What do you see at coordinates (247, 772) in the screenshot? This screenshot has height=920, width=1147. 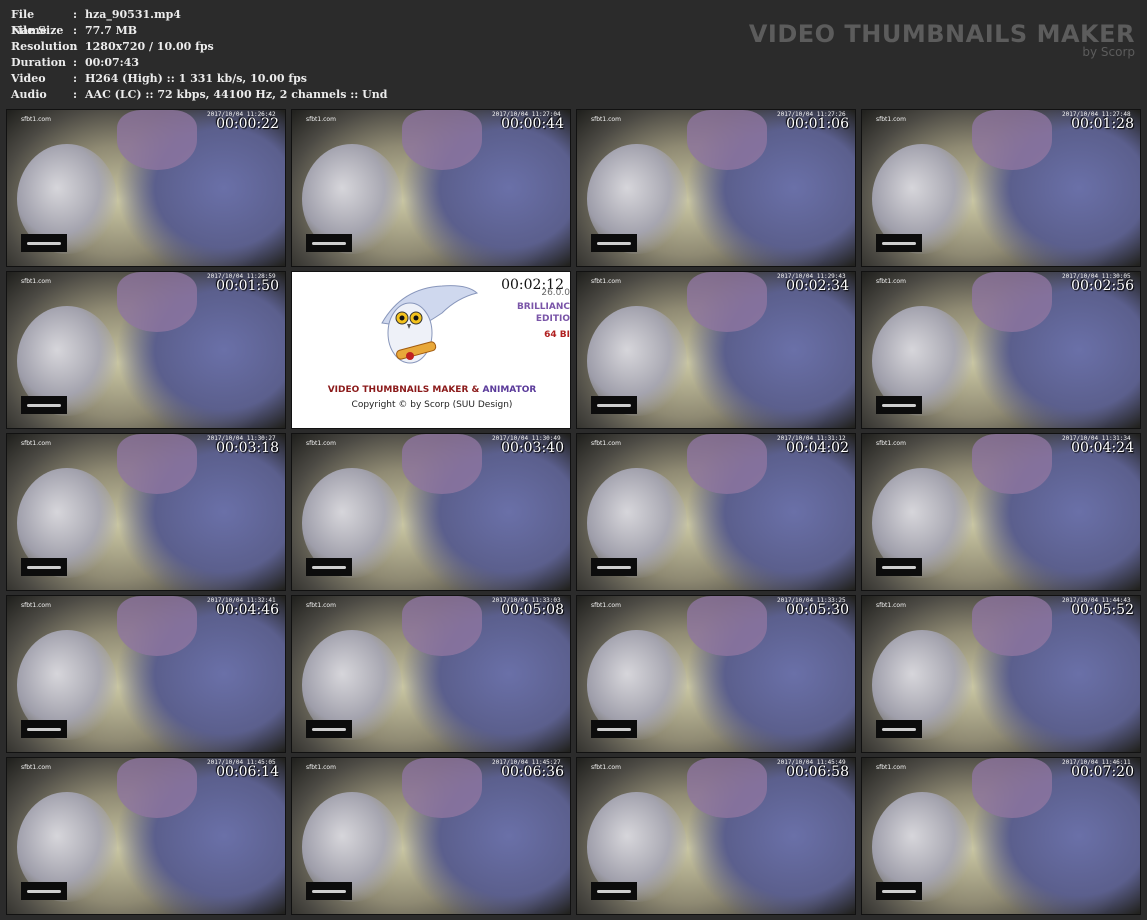 I see `timestamp: 00:06:14` at bounding box center [247, 772].